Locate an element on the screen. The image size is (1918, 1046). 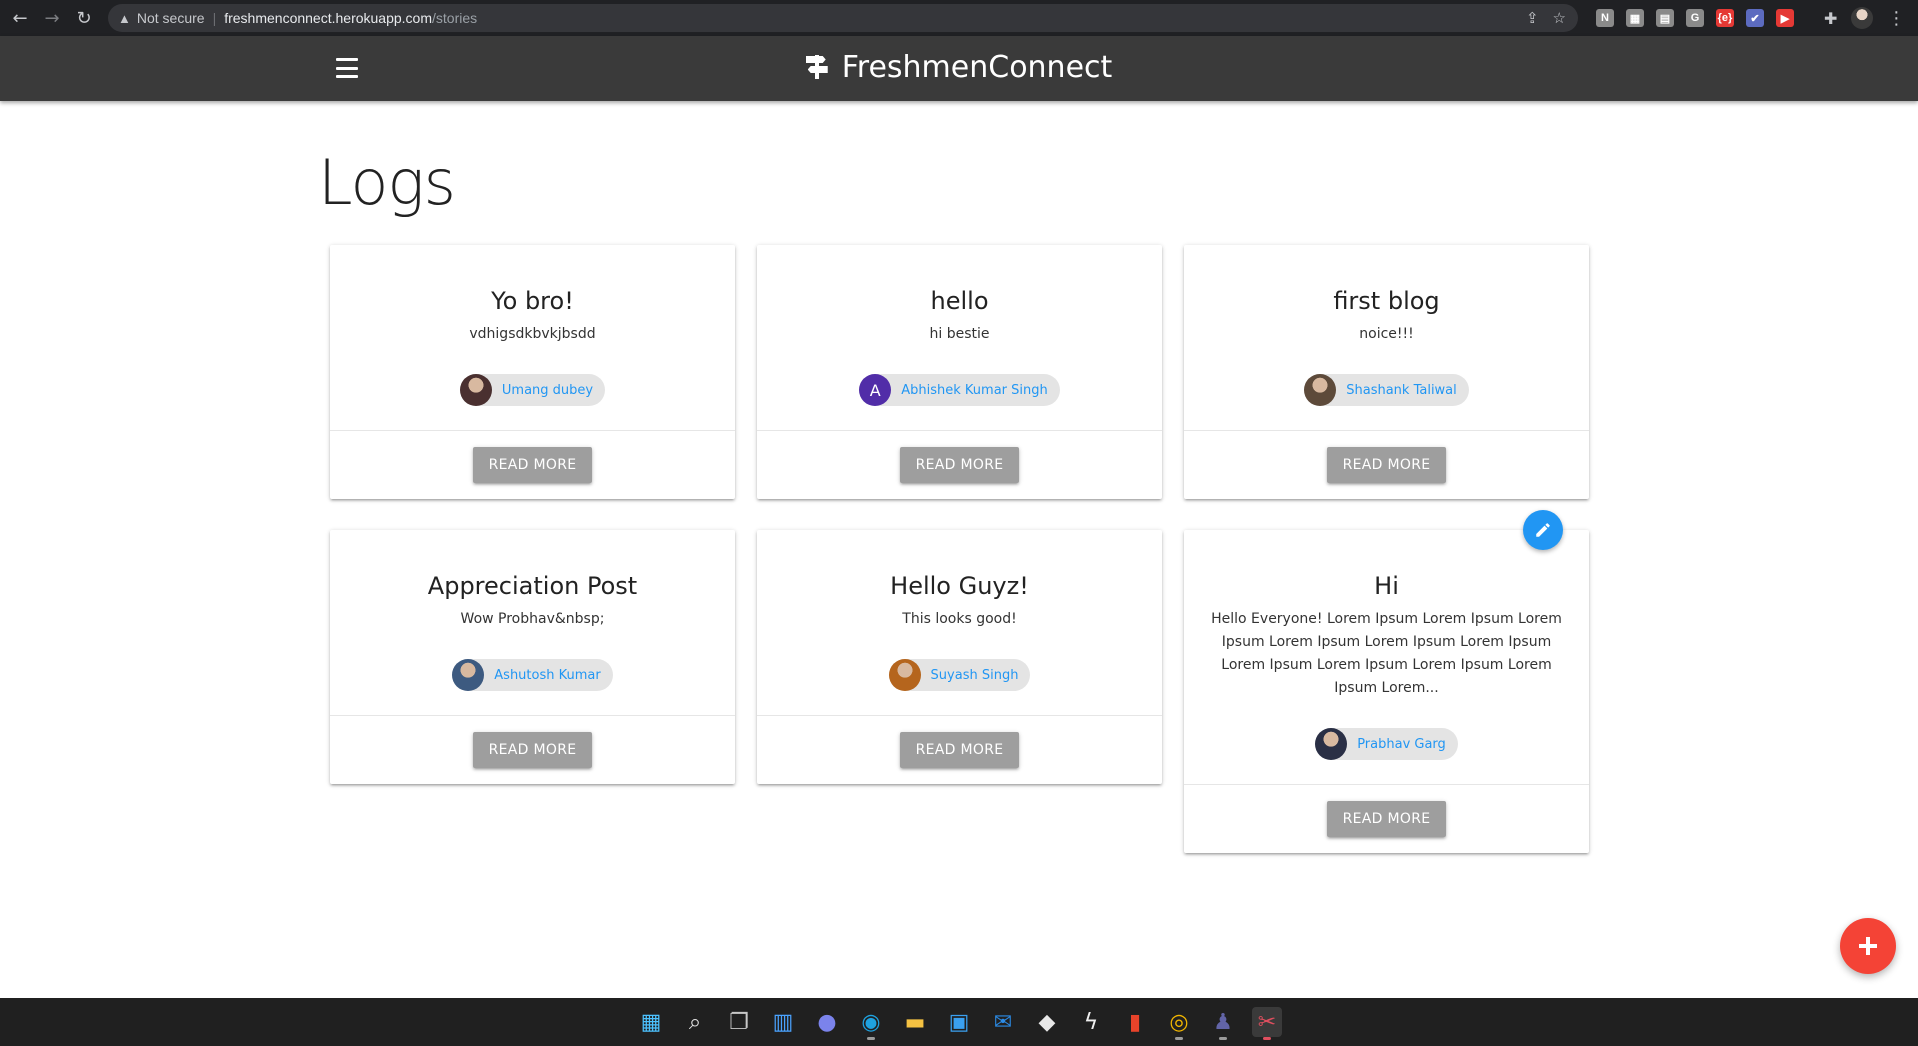
app-navbar: FreshmenConnect is located at coordinates (959, 68).